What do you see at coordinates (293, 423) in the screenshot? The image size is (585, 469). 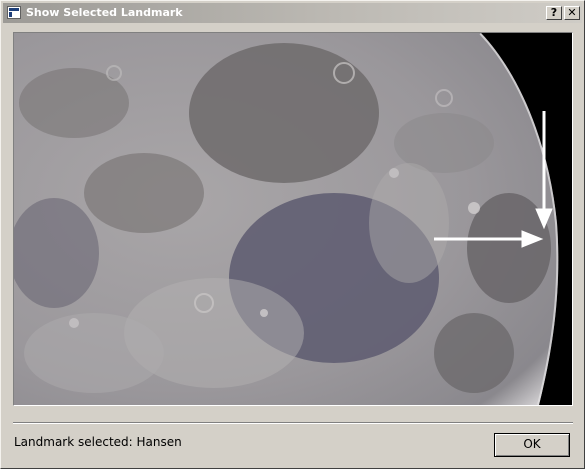 I see `separator` at bounding box center [293, 423].